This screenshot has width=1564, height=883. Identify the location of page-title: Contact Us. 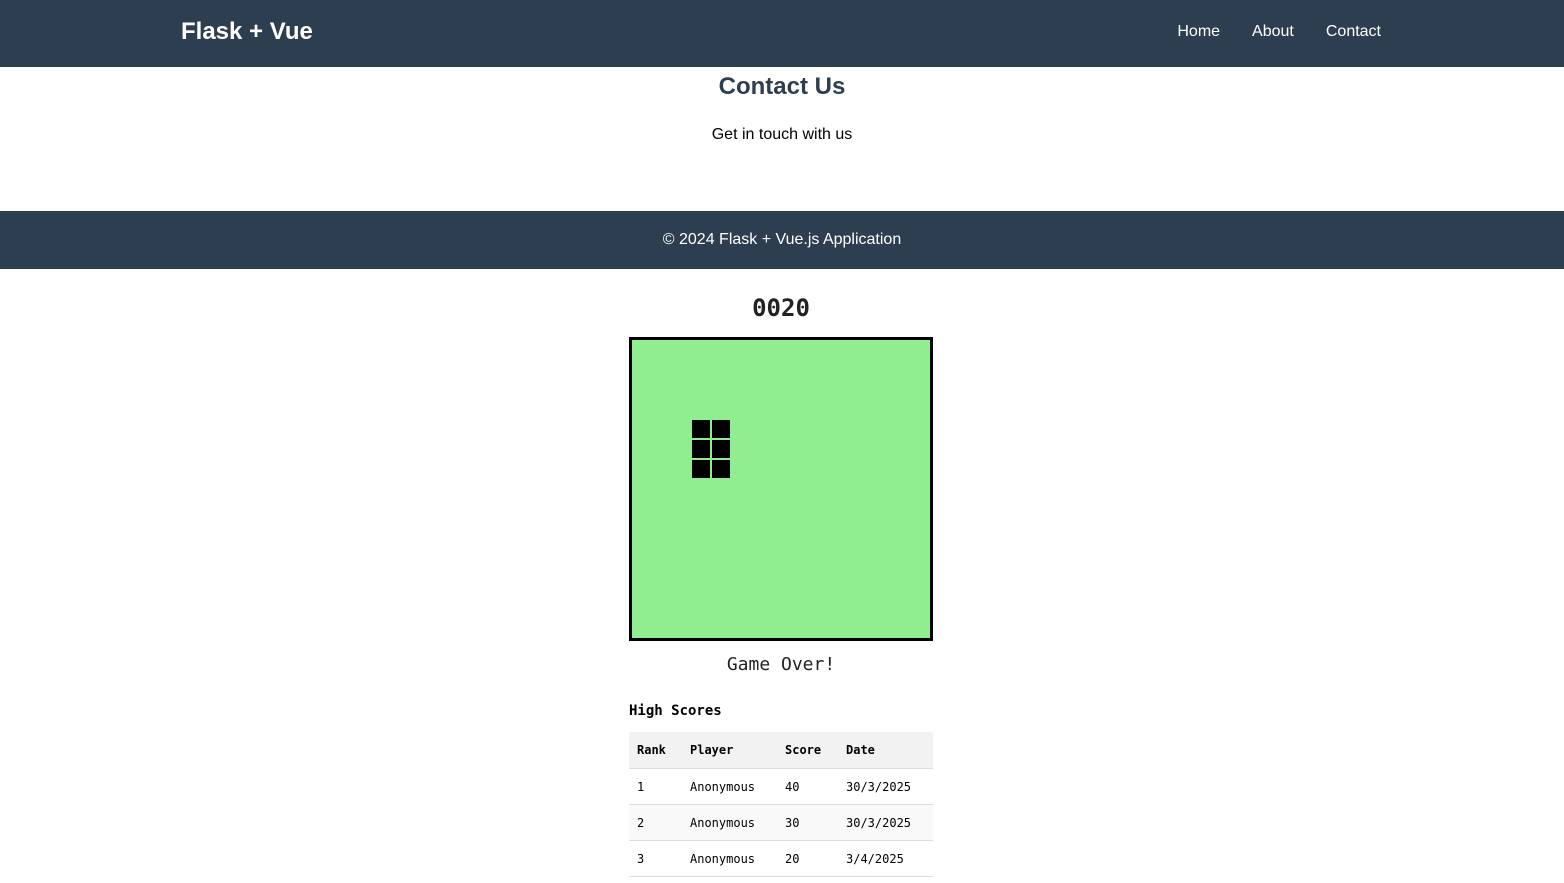
(782, 86).